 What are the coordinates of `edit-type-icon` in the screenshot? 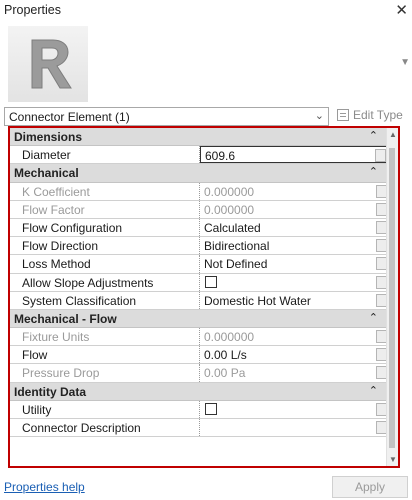 It's located at (343, 115).